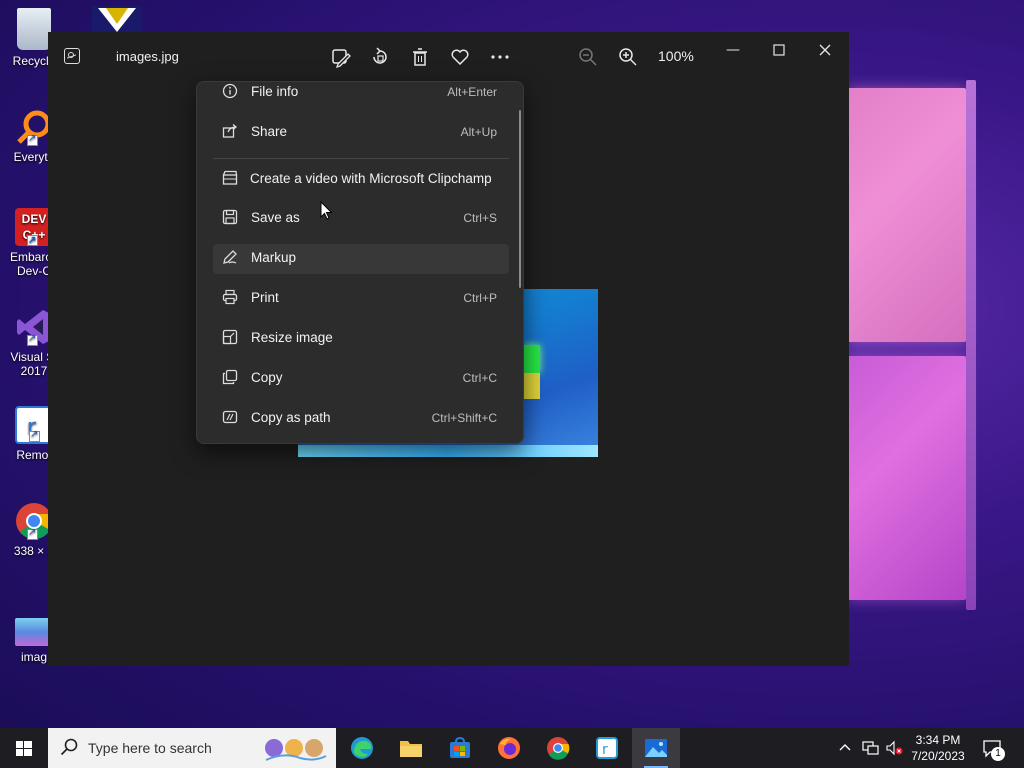 The image size is (1024, 768). What do you see at coordinates (479, 378) in the screenshot?
I see `menu-item-shortcut: Ctrl+C` at bounding box center [479, 378].